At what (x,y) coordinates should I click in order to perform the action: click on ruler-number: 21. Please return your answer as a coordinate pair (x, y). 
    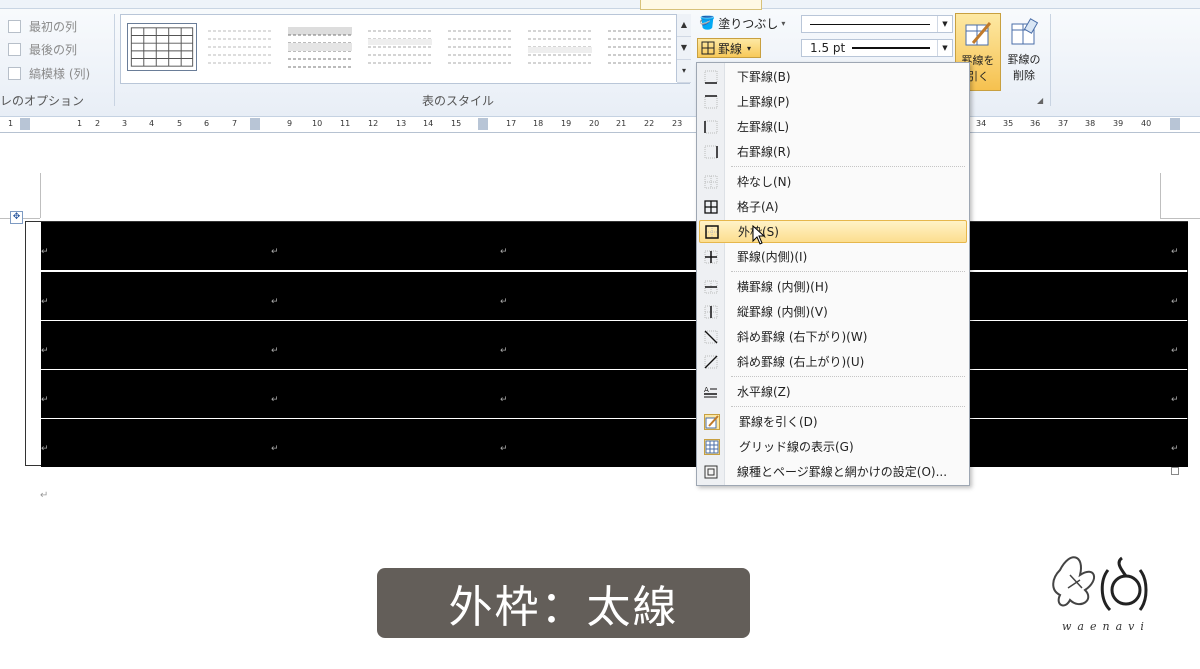
    Looking at the image, I should click on (621, 123).